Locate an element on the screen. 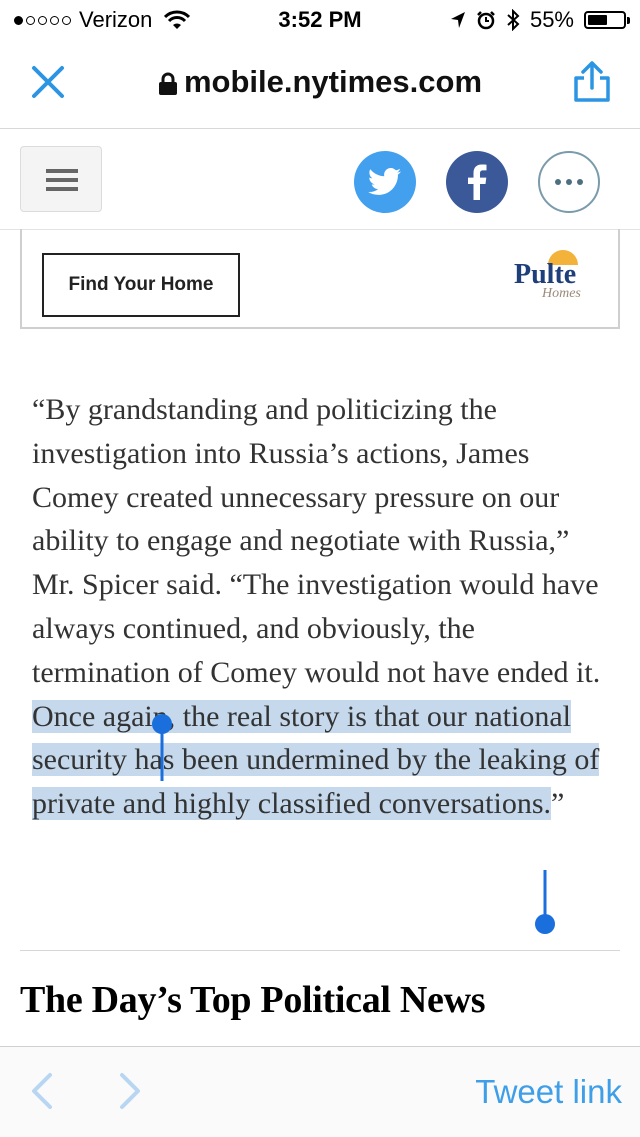  selection-start-handle is located at coordinates (162, 748).